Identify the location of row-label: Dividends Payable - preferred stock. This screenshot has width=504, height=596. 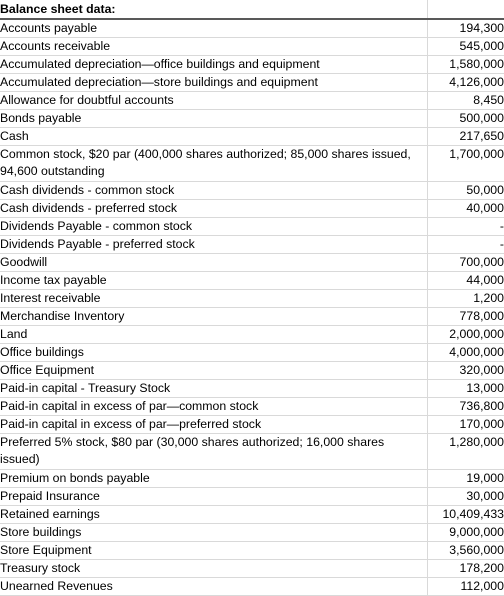
(214, 244).